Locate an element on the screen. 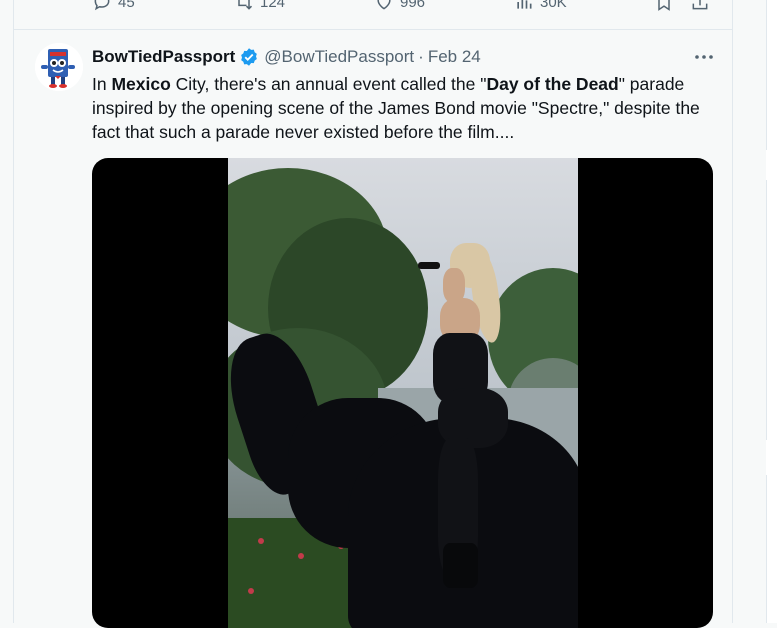 Image resolution: width=777 pixels, height=628 pixels. rider-sunglasses is located at coordinates (429, 265).